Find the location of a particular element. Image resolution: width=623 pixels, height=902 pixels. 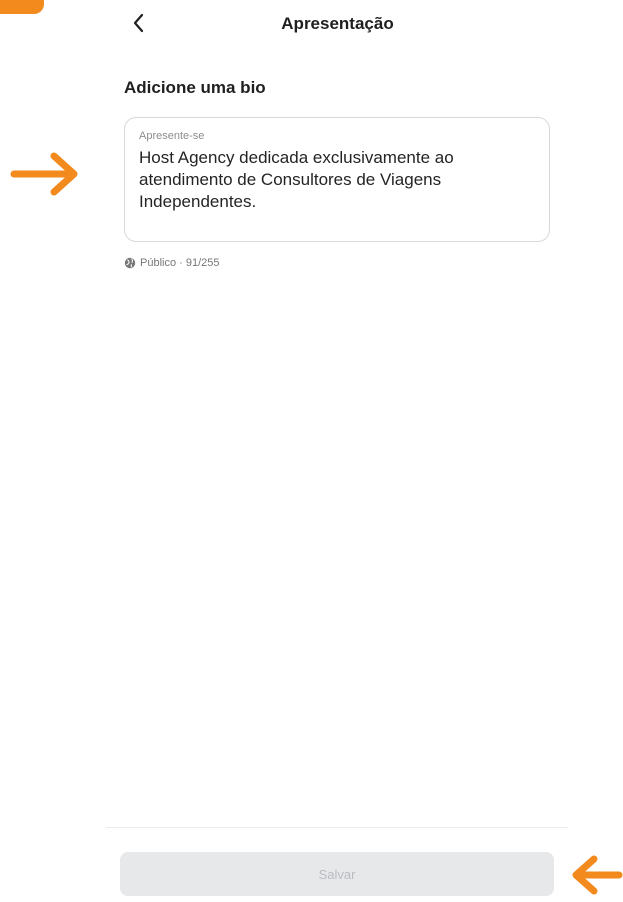

chevron-left-icon is located at coordinates (139, 25).